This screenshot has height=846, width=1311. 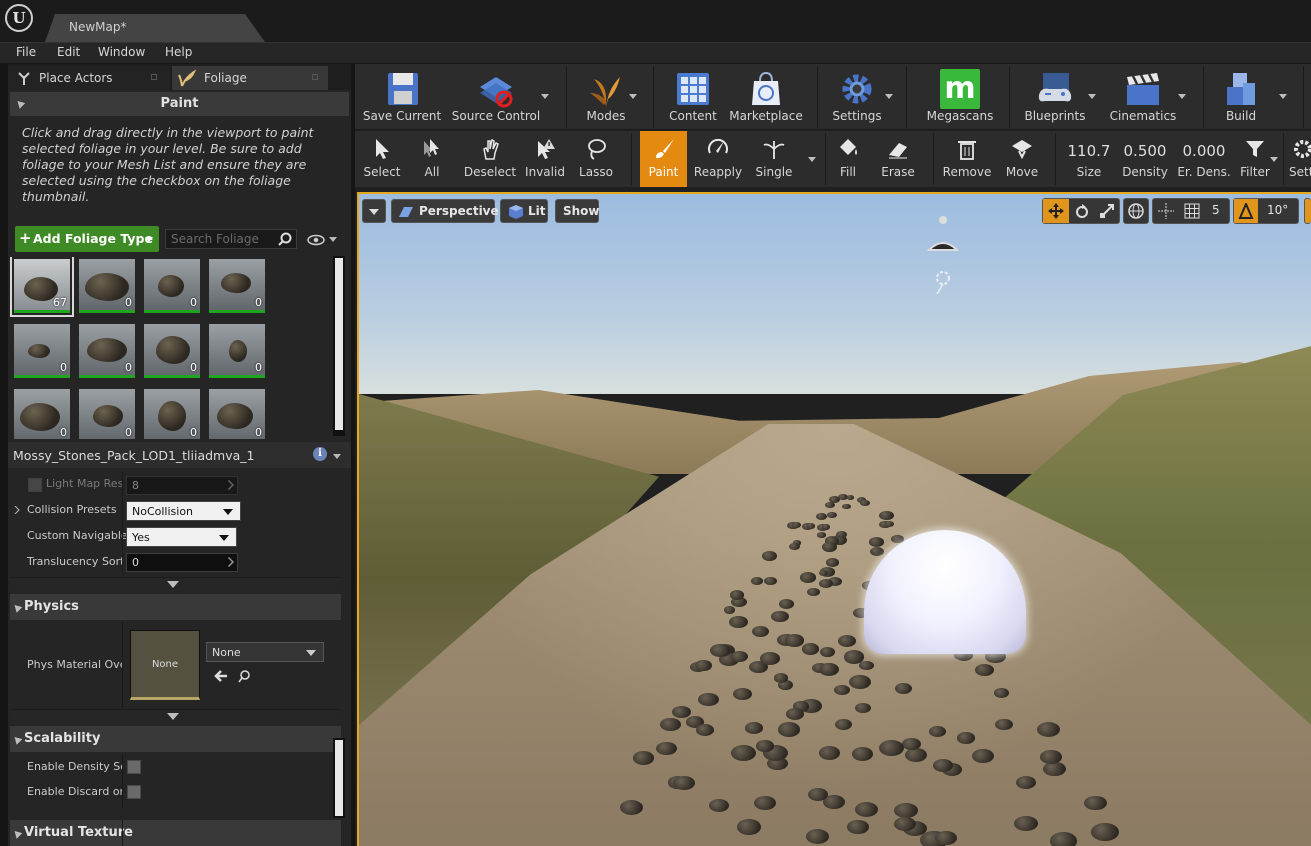 I want to click on menu-help: Help, so click(x=178, y=52).